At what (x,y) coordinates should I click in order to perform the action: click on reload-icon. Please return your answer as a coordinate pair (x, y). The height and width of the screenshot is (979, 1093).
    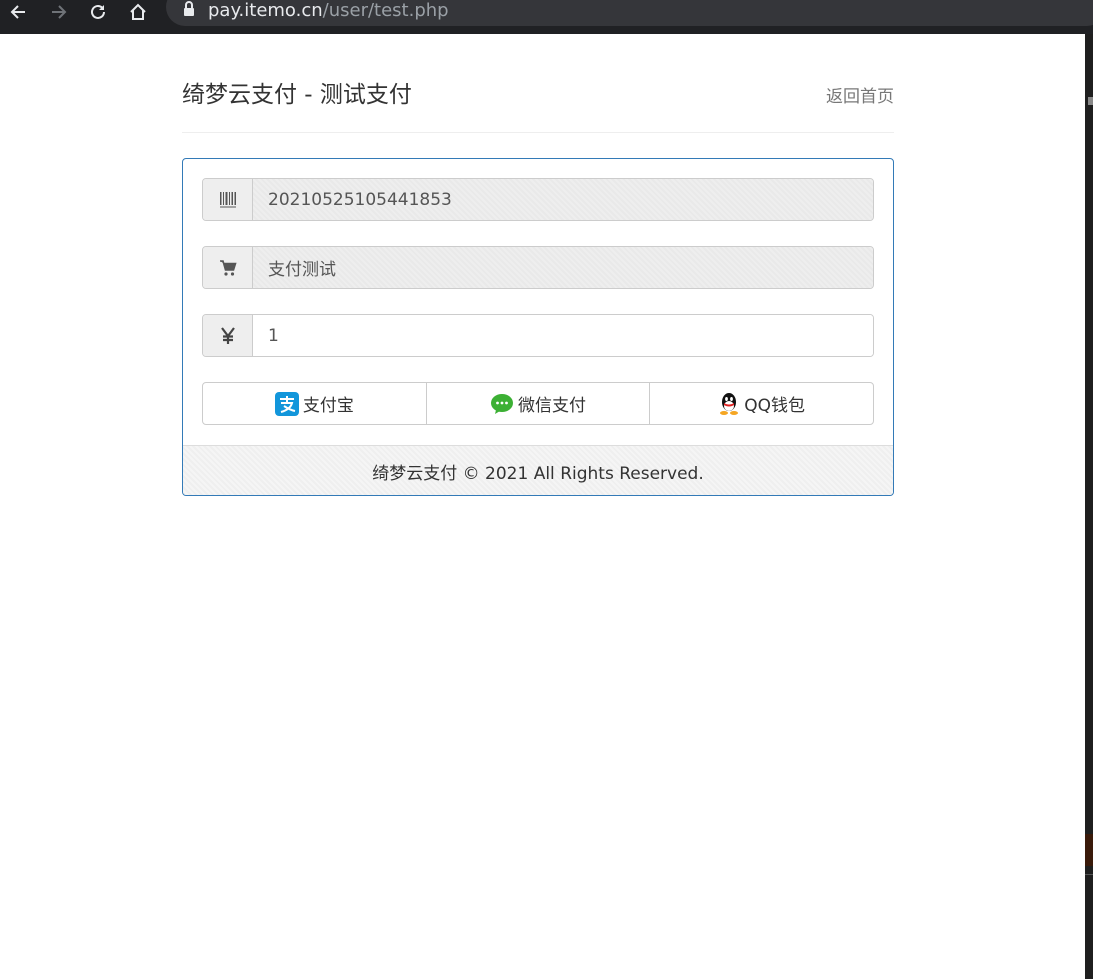
    Looking at the image, I should click on (98, 12).